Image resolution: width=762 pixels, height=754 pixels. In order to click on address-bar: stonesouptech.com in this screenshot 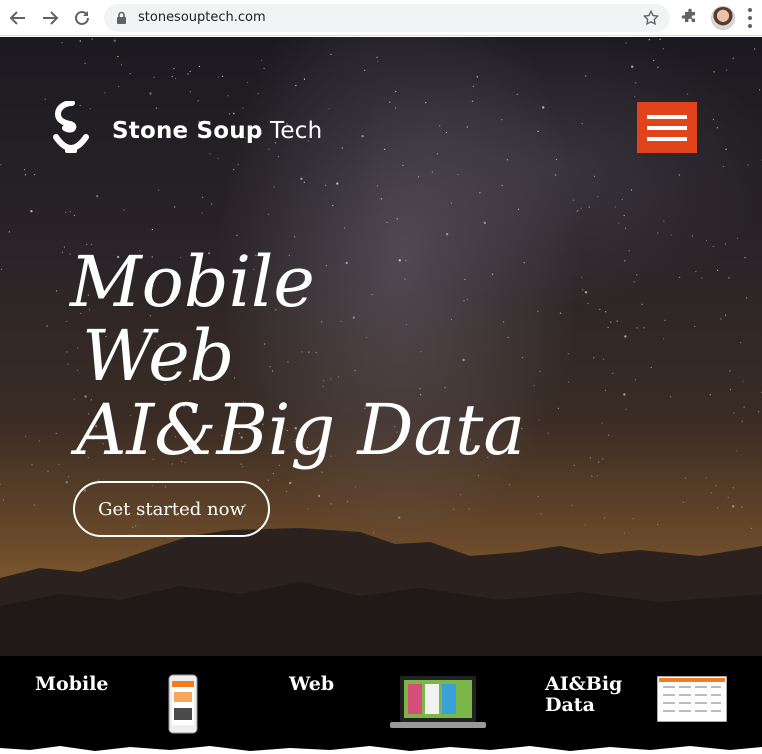, I will do `click(387, 18)`.